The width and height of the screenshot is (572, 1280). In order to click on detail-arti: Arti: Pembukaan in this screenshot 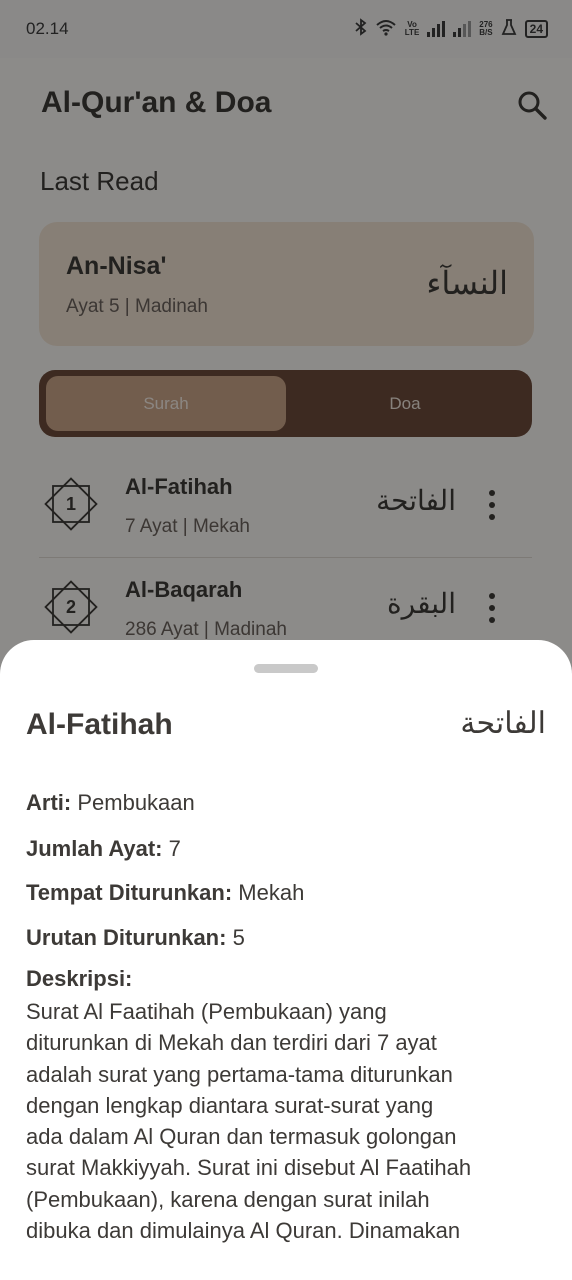, I will do `click(110, 803)`.